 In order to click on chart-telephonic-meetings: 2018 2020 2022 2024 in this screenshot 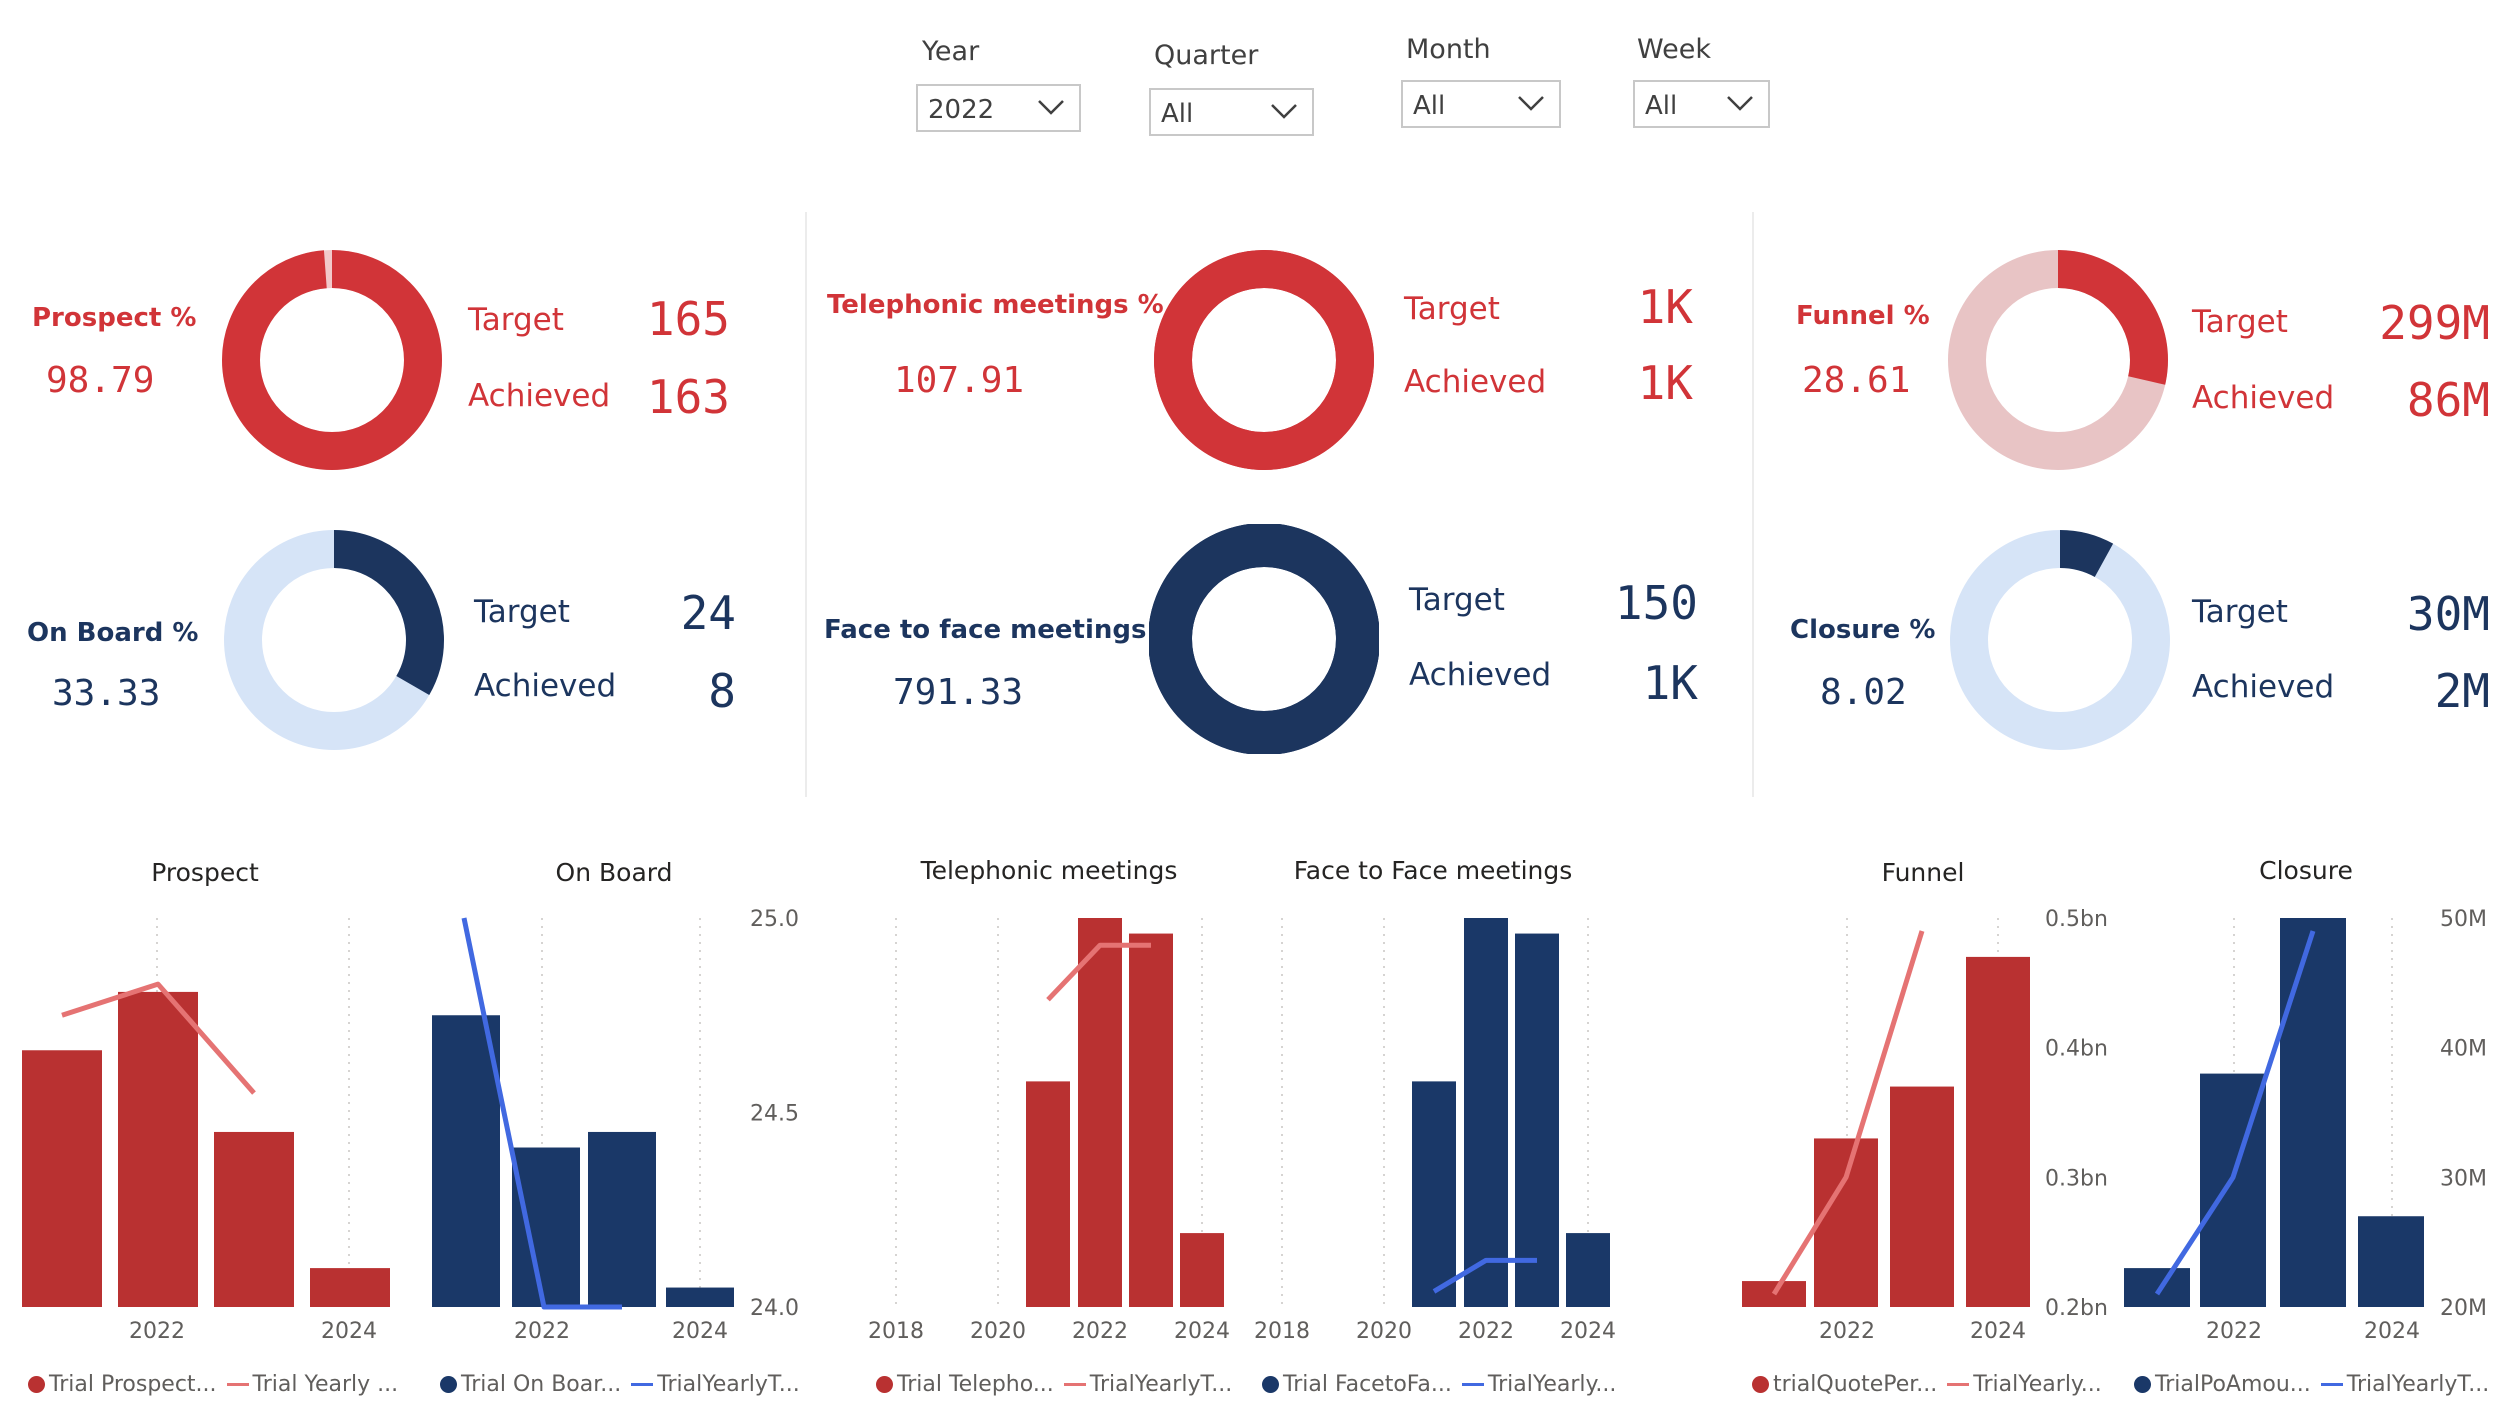, I will do `click(1049, 1131)`.